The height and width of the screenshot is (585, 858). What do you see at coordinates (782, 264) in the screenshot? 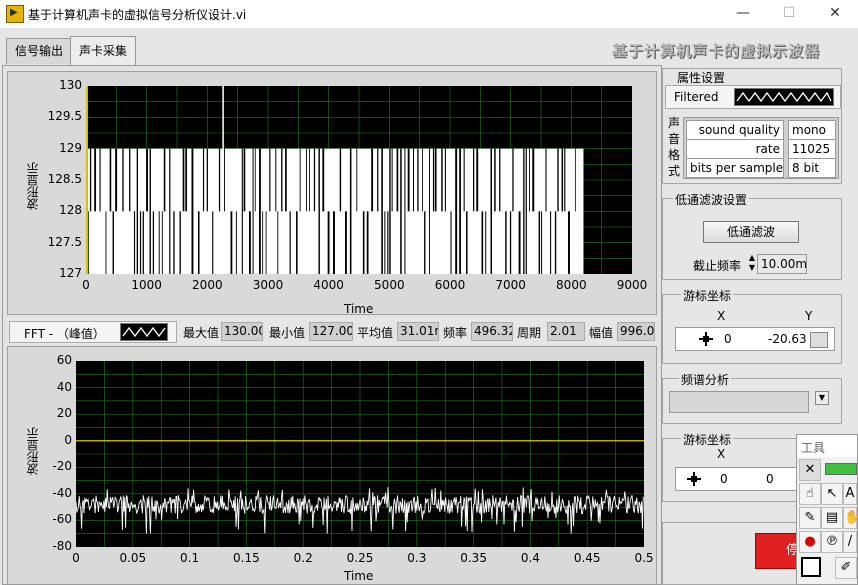
I see `cutoff-frequency-value: 10.00m` at bounding box center [782, 264].